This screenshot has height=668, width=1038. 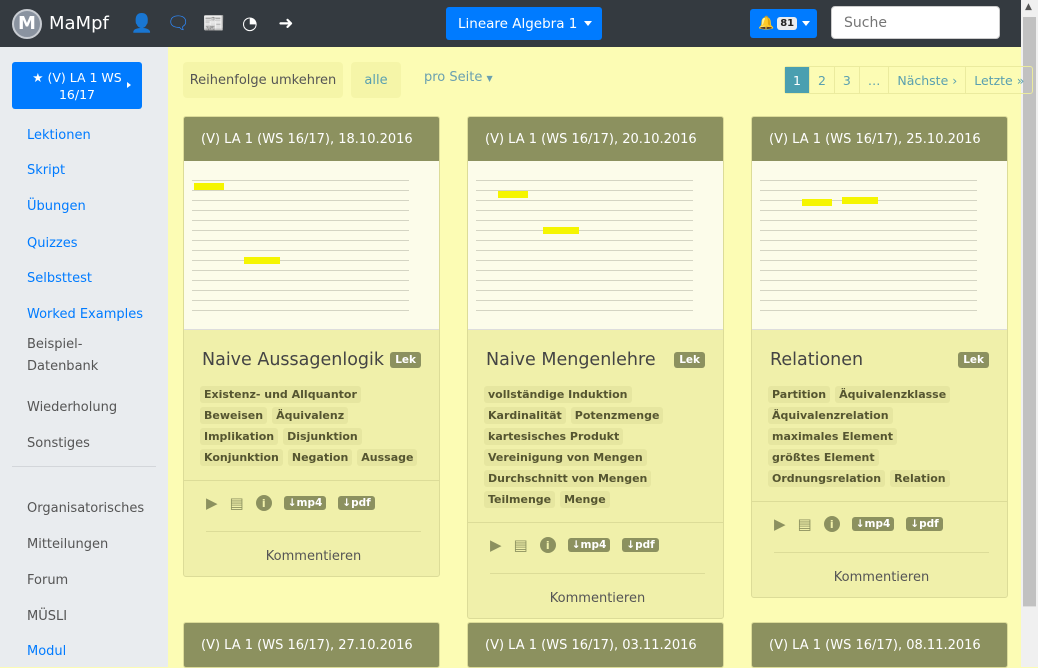 I want to click on tag: Vereinigung von Mengen, so click(x=565, y=457).